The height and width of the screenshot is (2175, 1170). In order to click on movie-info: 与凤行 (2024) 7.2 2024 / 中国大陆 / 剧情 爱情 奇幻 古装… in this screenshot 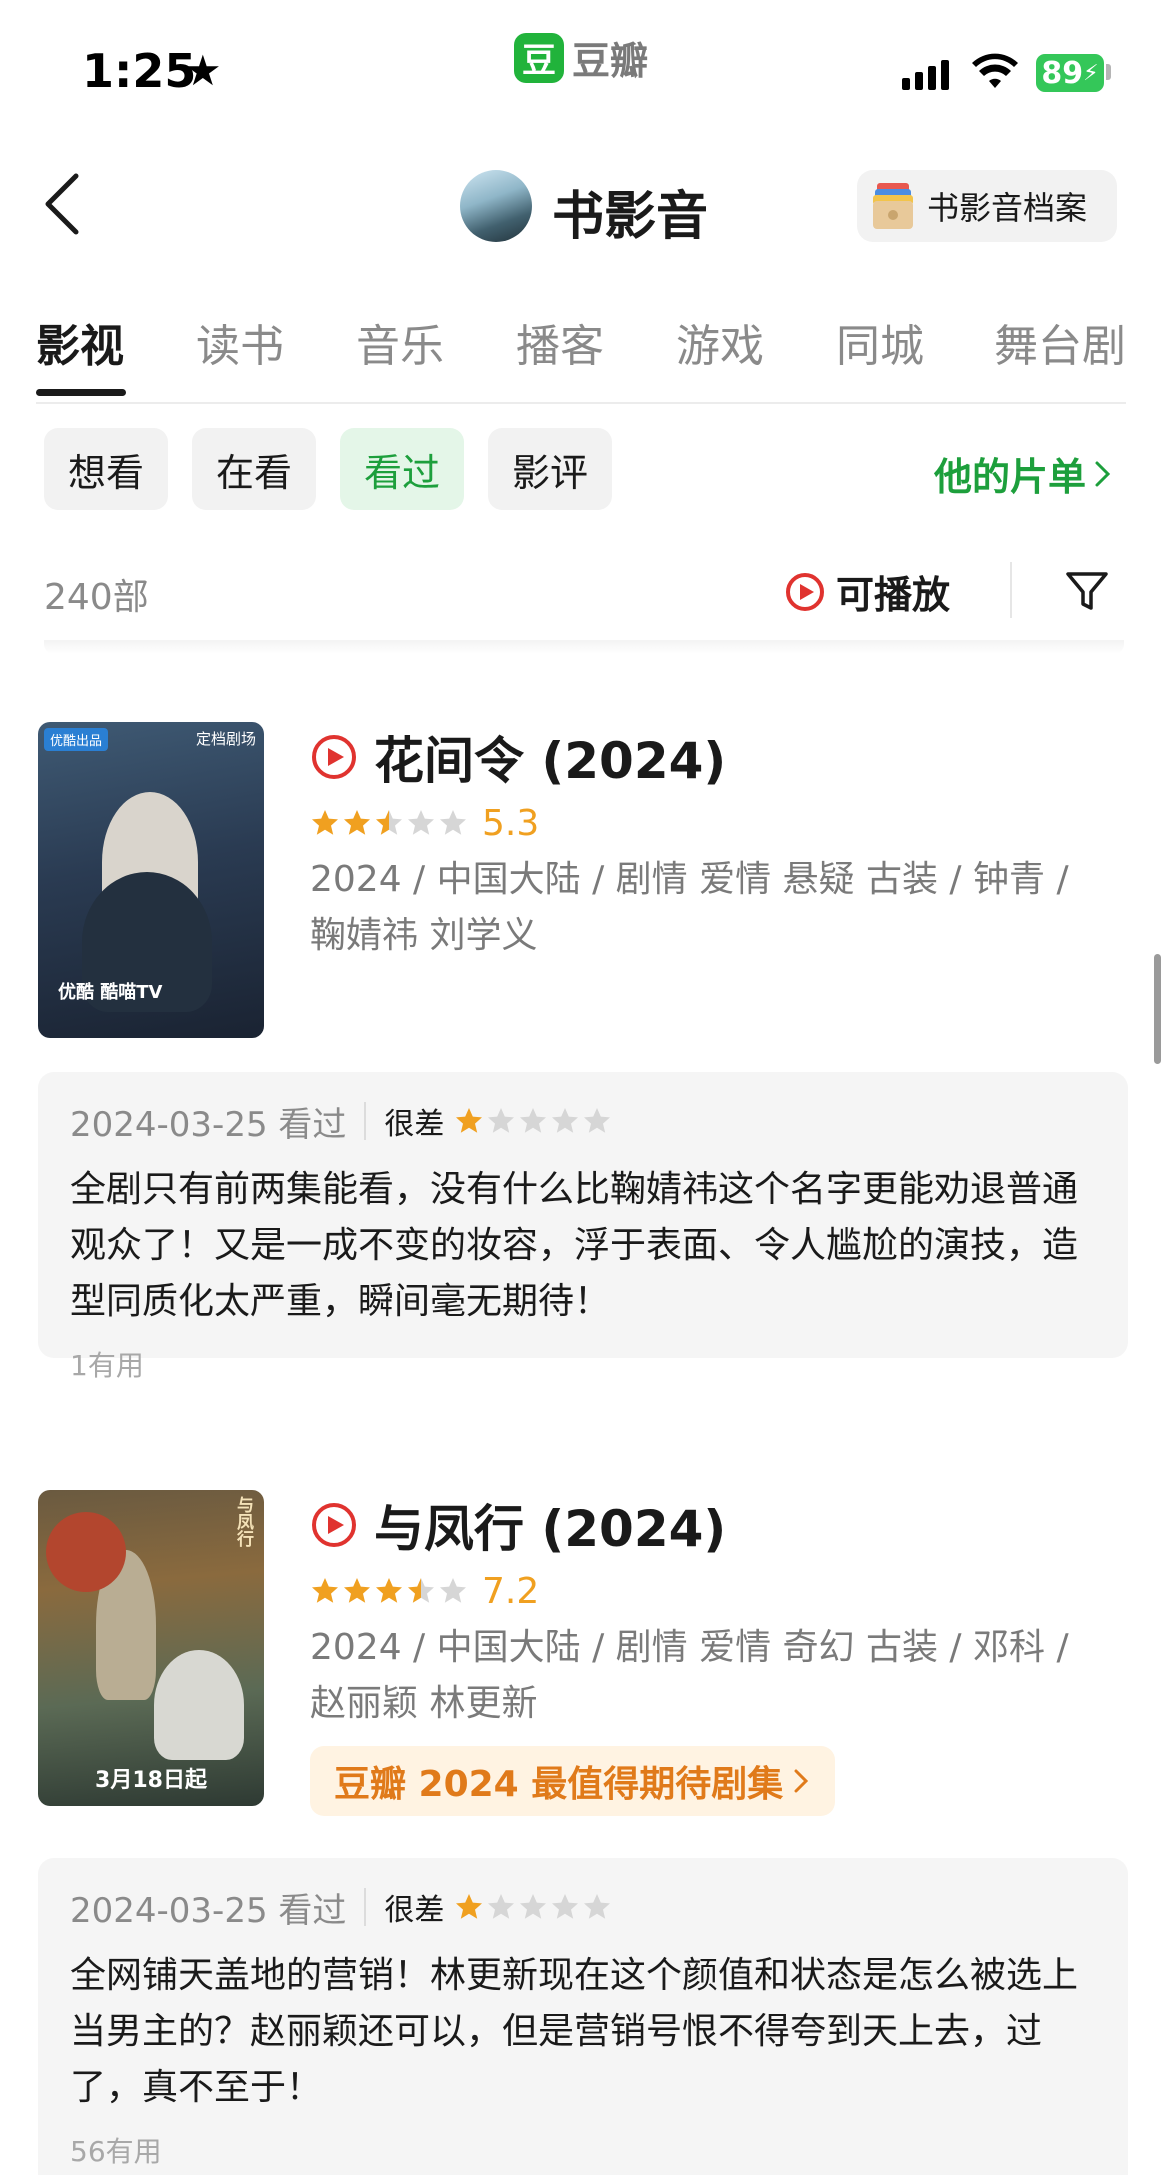, I will do `click(720, 1653)`.